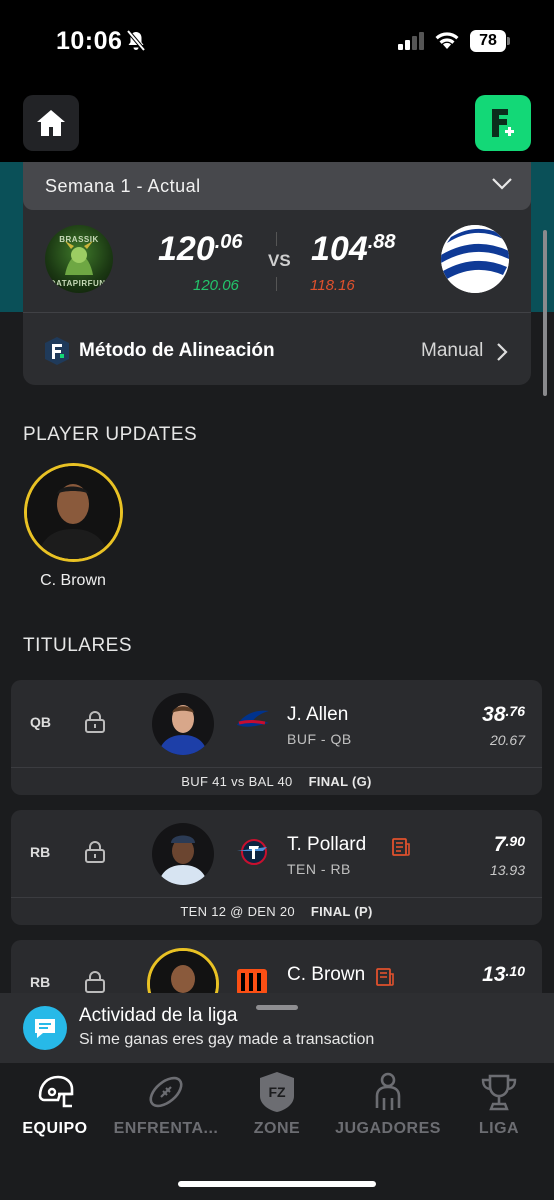  What do you see at coordinates (277, 1184) in the screenshot?
I see `home-indicator` at bounding box center [277, 1184].